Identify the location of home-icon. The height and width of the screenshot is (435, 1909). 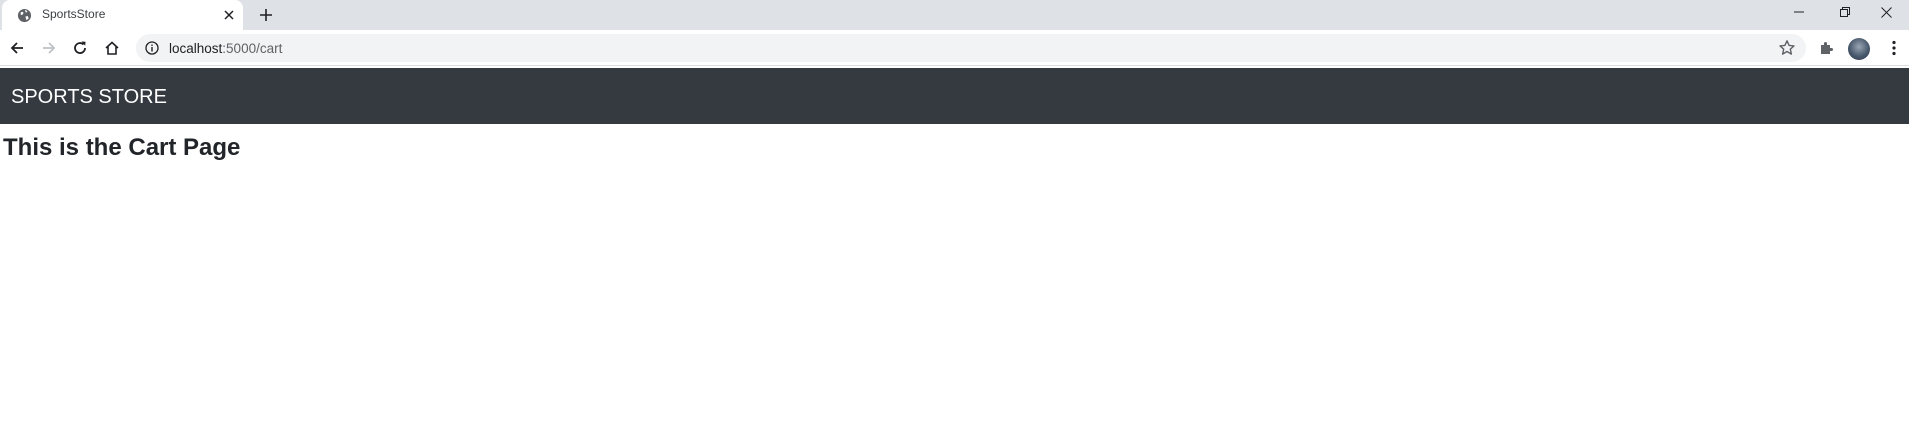
(112, 48).